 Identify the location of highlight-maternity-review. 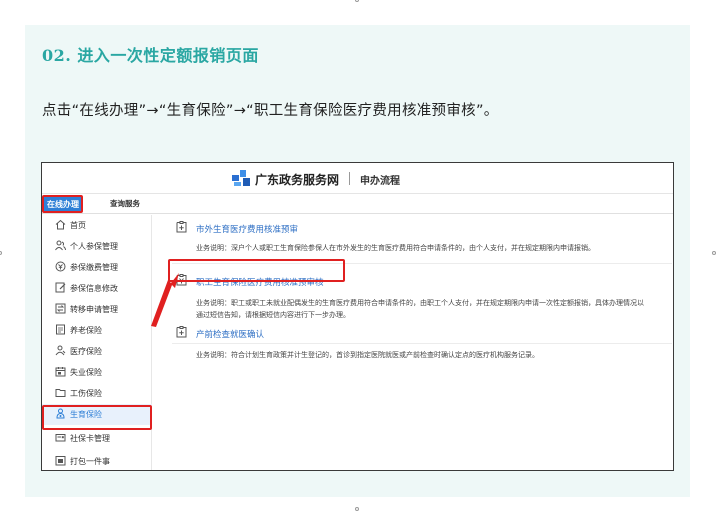
(256, 270).